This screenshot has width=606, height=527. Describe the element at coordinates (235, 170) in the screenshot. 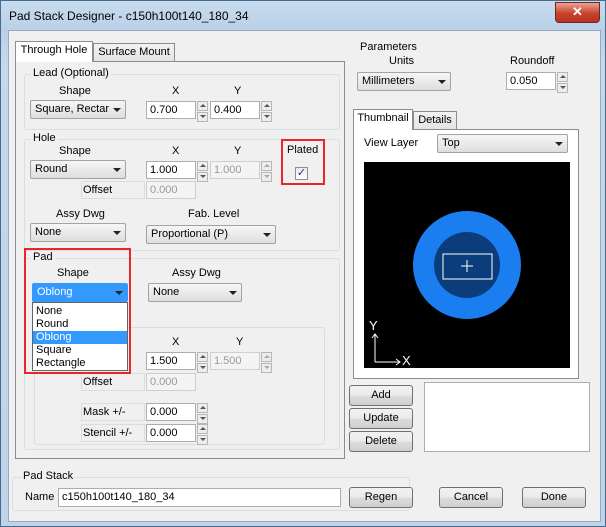

I see `hole-y-input: 1.000` at that location.